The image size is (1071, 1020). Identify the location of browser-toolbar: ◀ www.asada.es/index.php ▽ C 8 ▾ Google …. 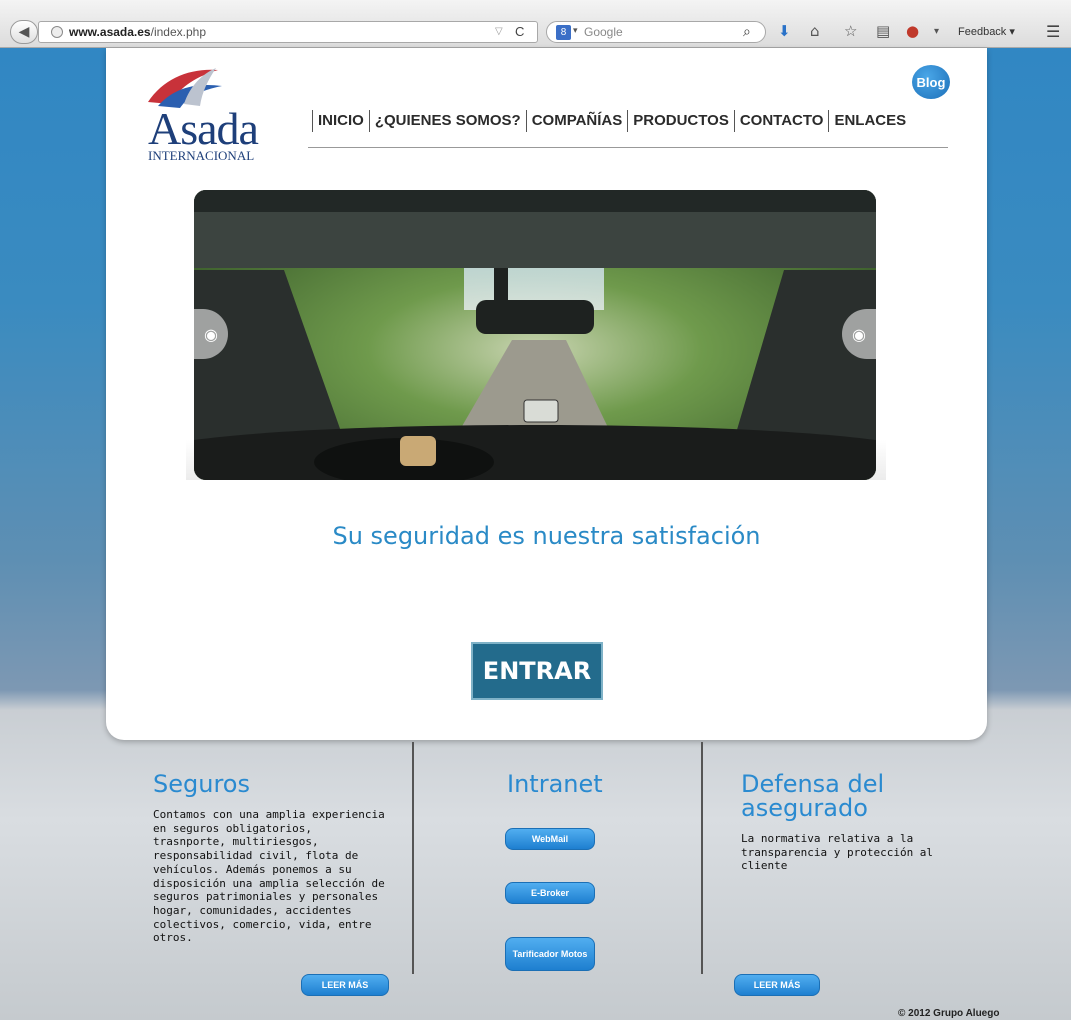
(535, 24).